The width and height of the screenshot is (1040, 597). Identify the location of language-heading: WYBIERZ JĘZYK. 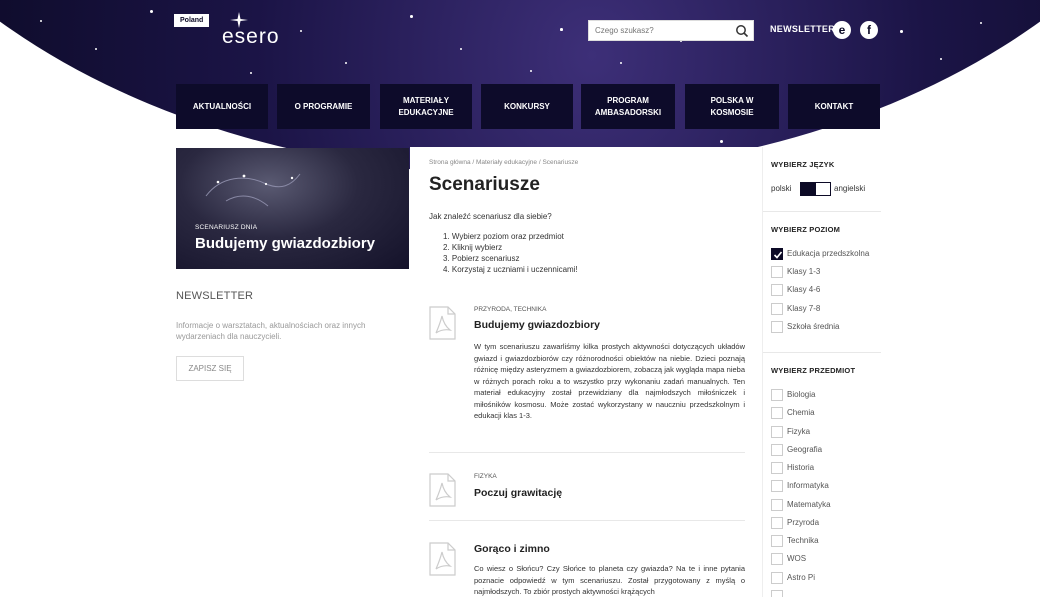
(803, 164).